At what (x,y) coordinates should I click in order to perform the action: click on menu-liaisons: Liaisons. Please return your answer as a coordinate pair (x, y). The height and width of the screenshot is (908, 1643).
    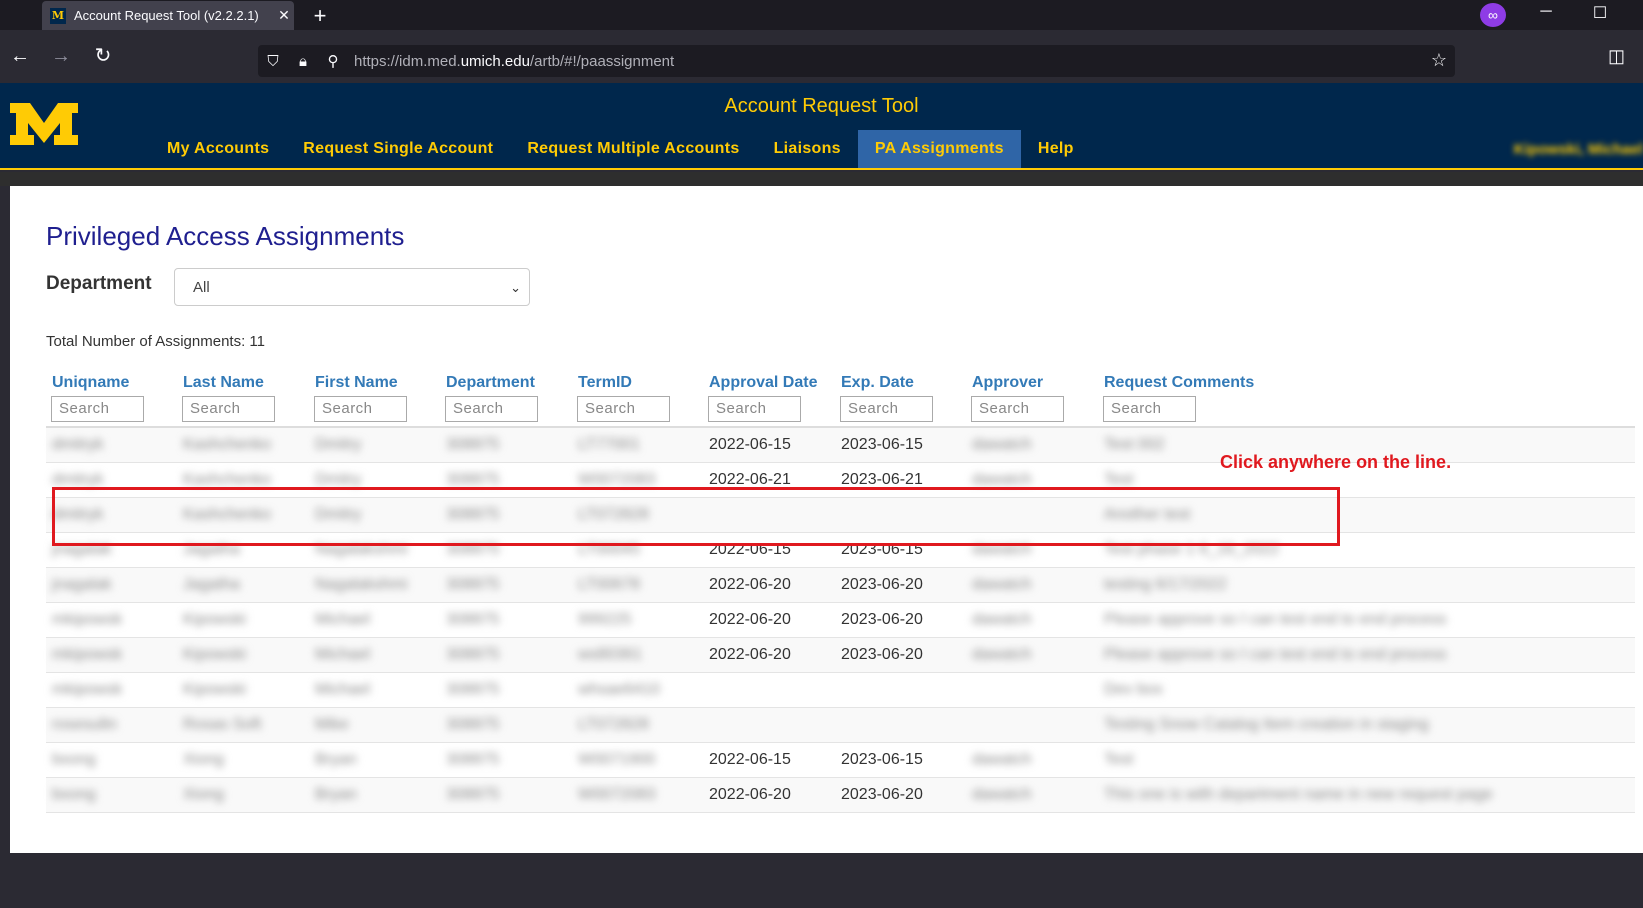
    Looking at the image, I should click on (807, 149).